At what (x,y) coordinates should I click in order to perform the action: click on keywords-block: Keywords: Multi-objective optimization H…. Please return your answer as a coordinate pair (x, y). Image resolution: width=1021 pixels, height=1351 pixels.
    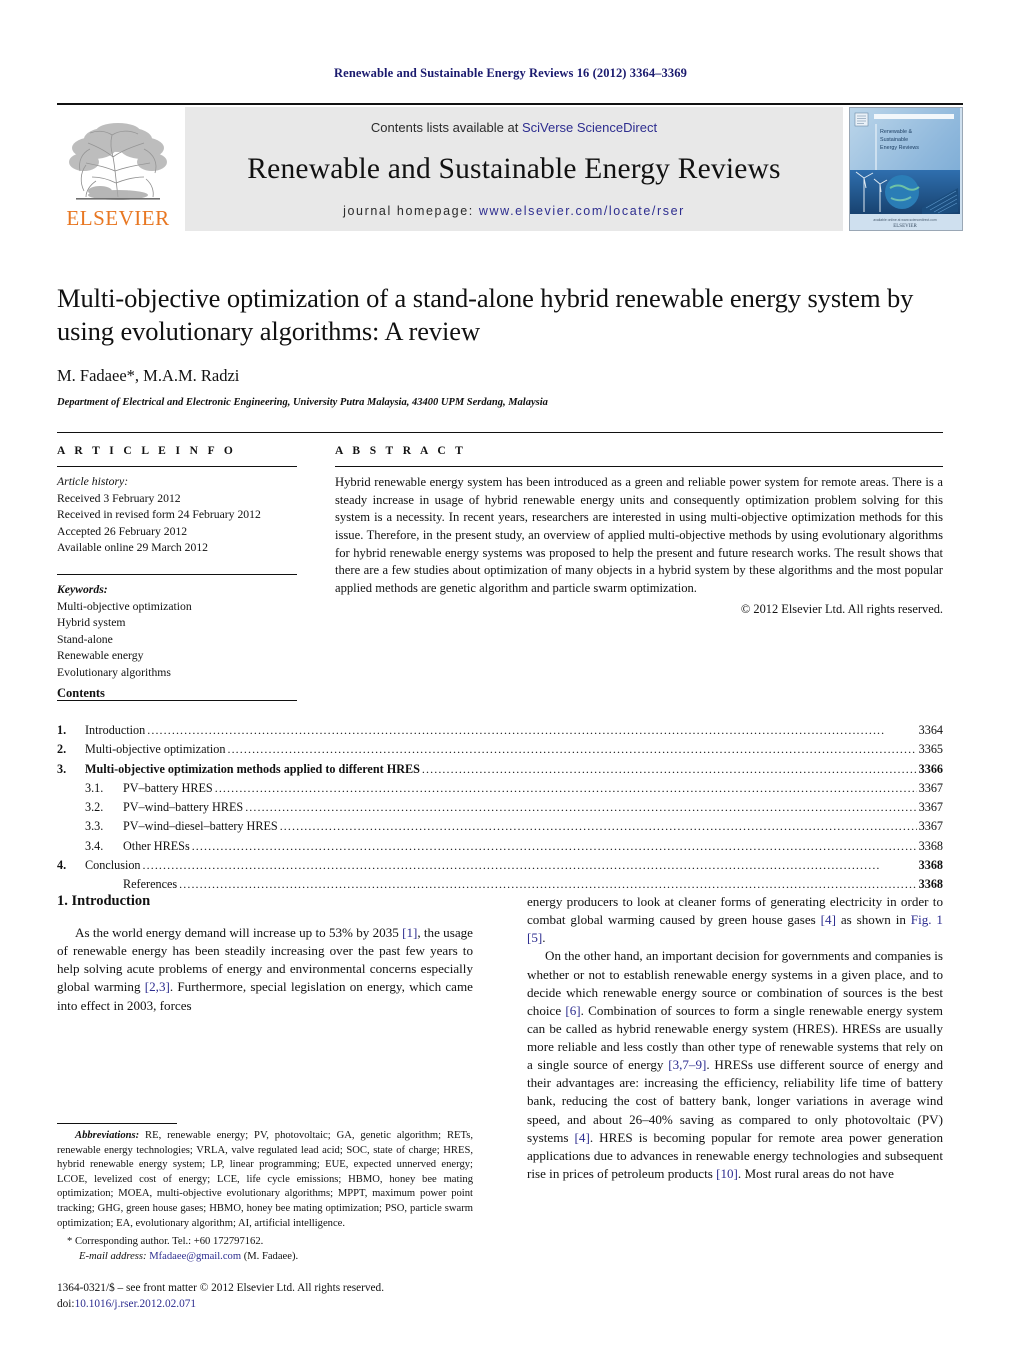
    Looking at the image, I should click on (177, 628).